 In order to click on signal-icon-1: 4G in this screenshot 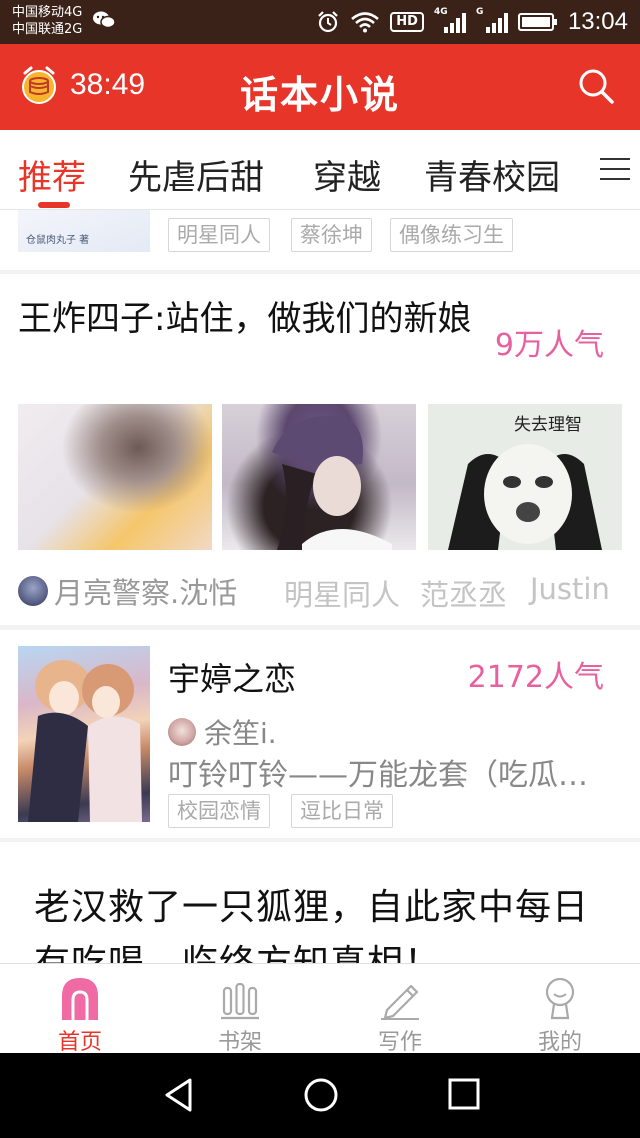, I will do `click(450, 20)`.